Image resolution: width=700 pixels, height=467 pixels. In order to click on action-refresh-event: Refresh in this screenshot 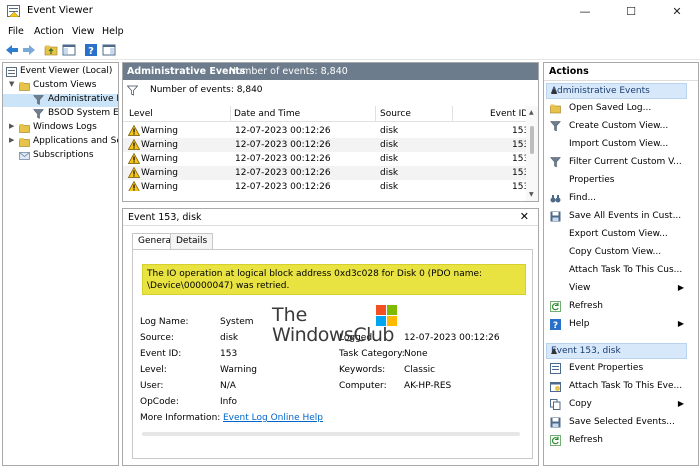, I will do `click(617, 441)`.